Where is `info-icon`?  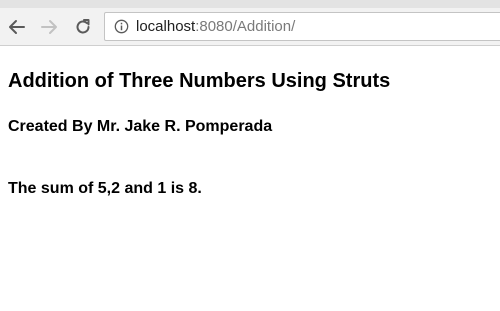 info-icon is located at coordinates (121, 26).